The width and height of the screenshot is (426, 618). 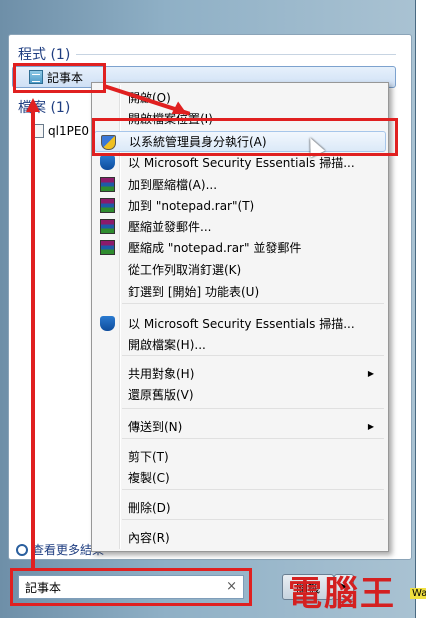 I want to click on context-menu-item-label: 傳送到(N), so click(x=155, y=427).